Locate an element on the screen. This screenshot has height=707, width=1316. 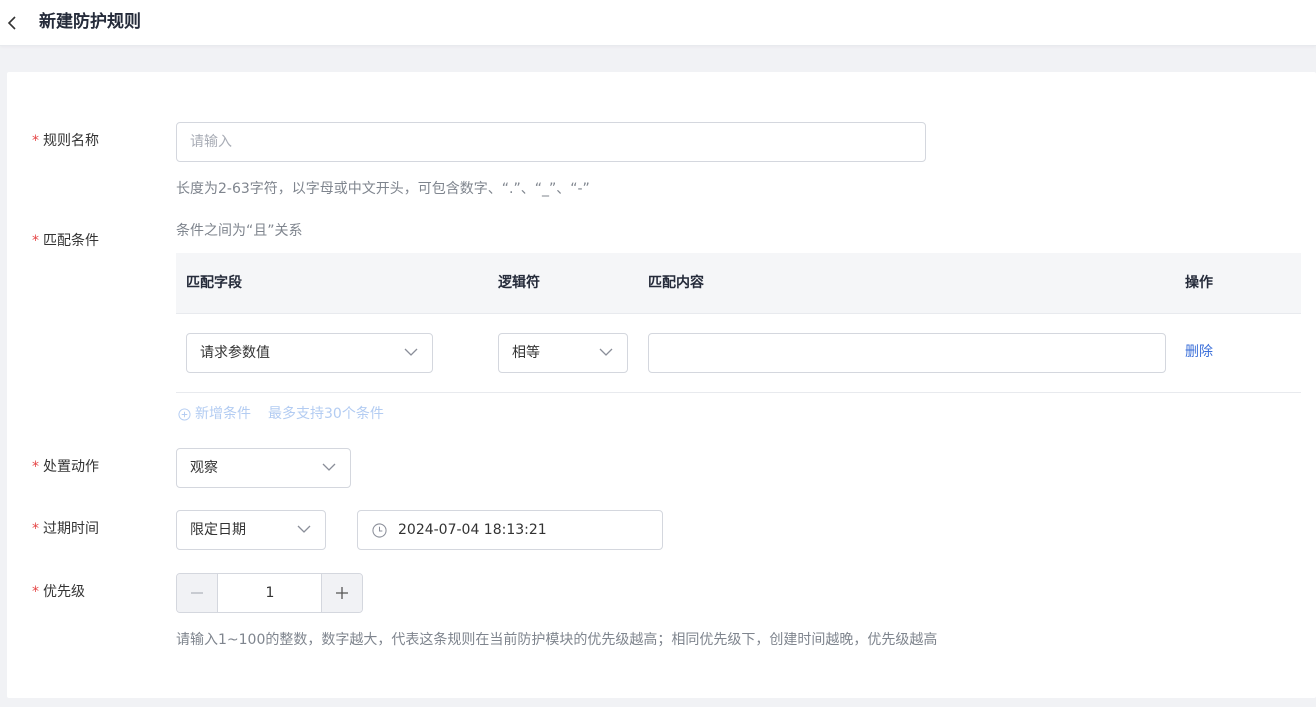
add-condition-button: 新增条件 is located at coordinates (214, 414).